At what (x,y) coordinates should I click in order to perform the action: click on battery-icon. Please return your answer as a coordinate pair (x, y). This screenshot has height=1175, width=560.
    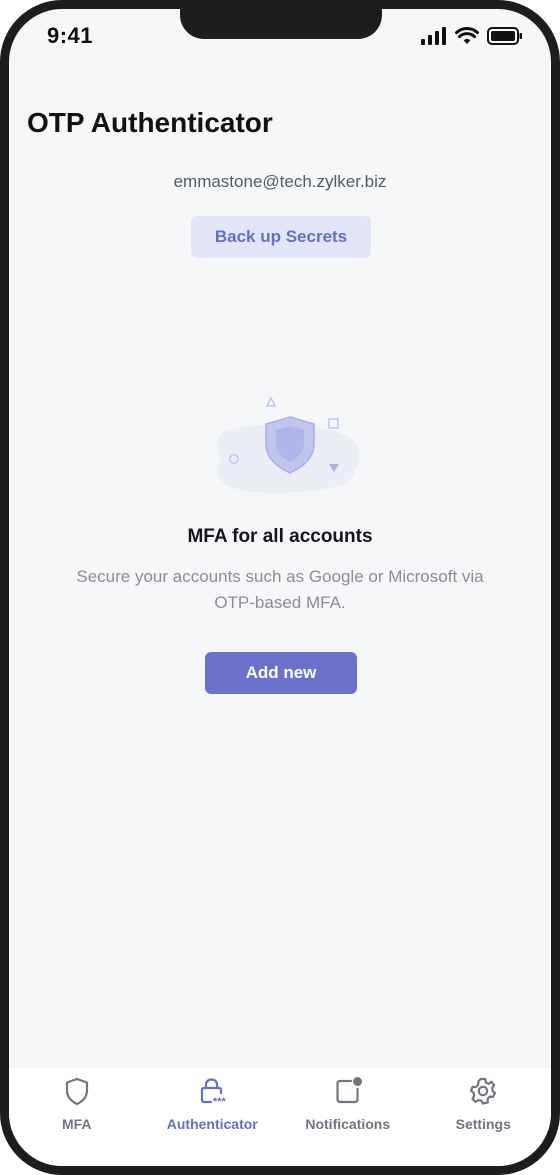
    Looking at the image, I should click on (504, 36).